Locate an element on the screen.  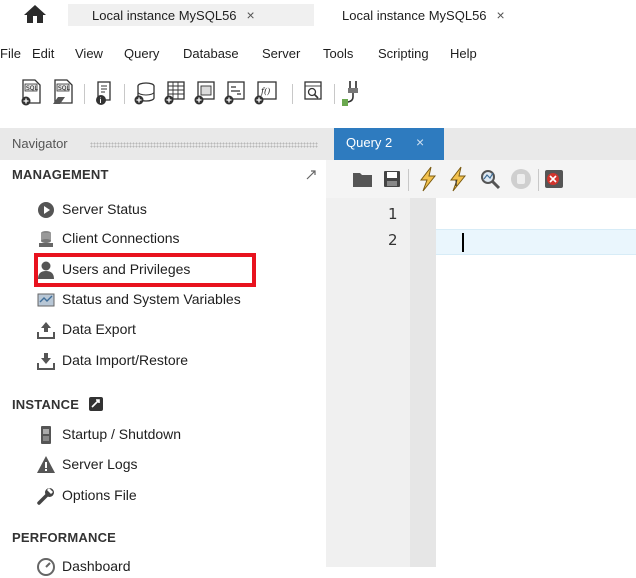
navigator-title: Navigator is located at coordinates (40, 143).